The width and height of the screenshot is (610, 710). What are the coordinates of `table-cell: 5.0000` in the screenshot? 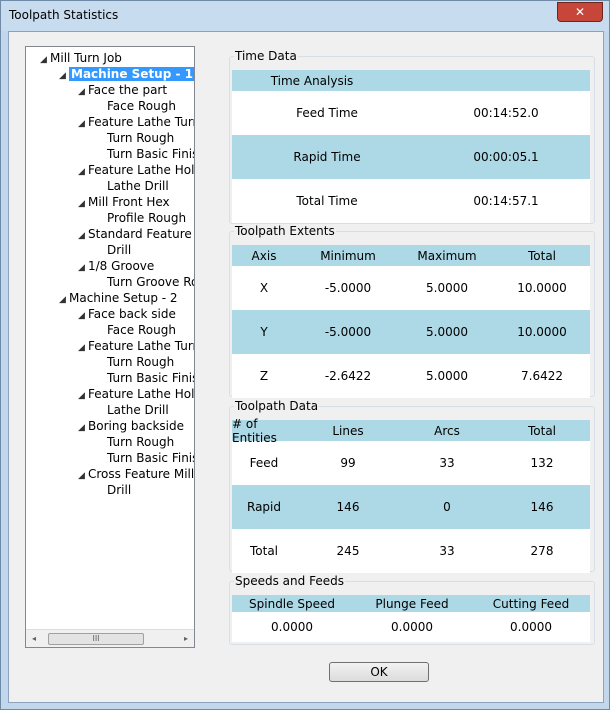 It's located at (447, 376).